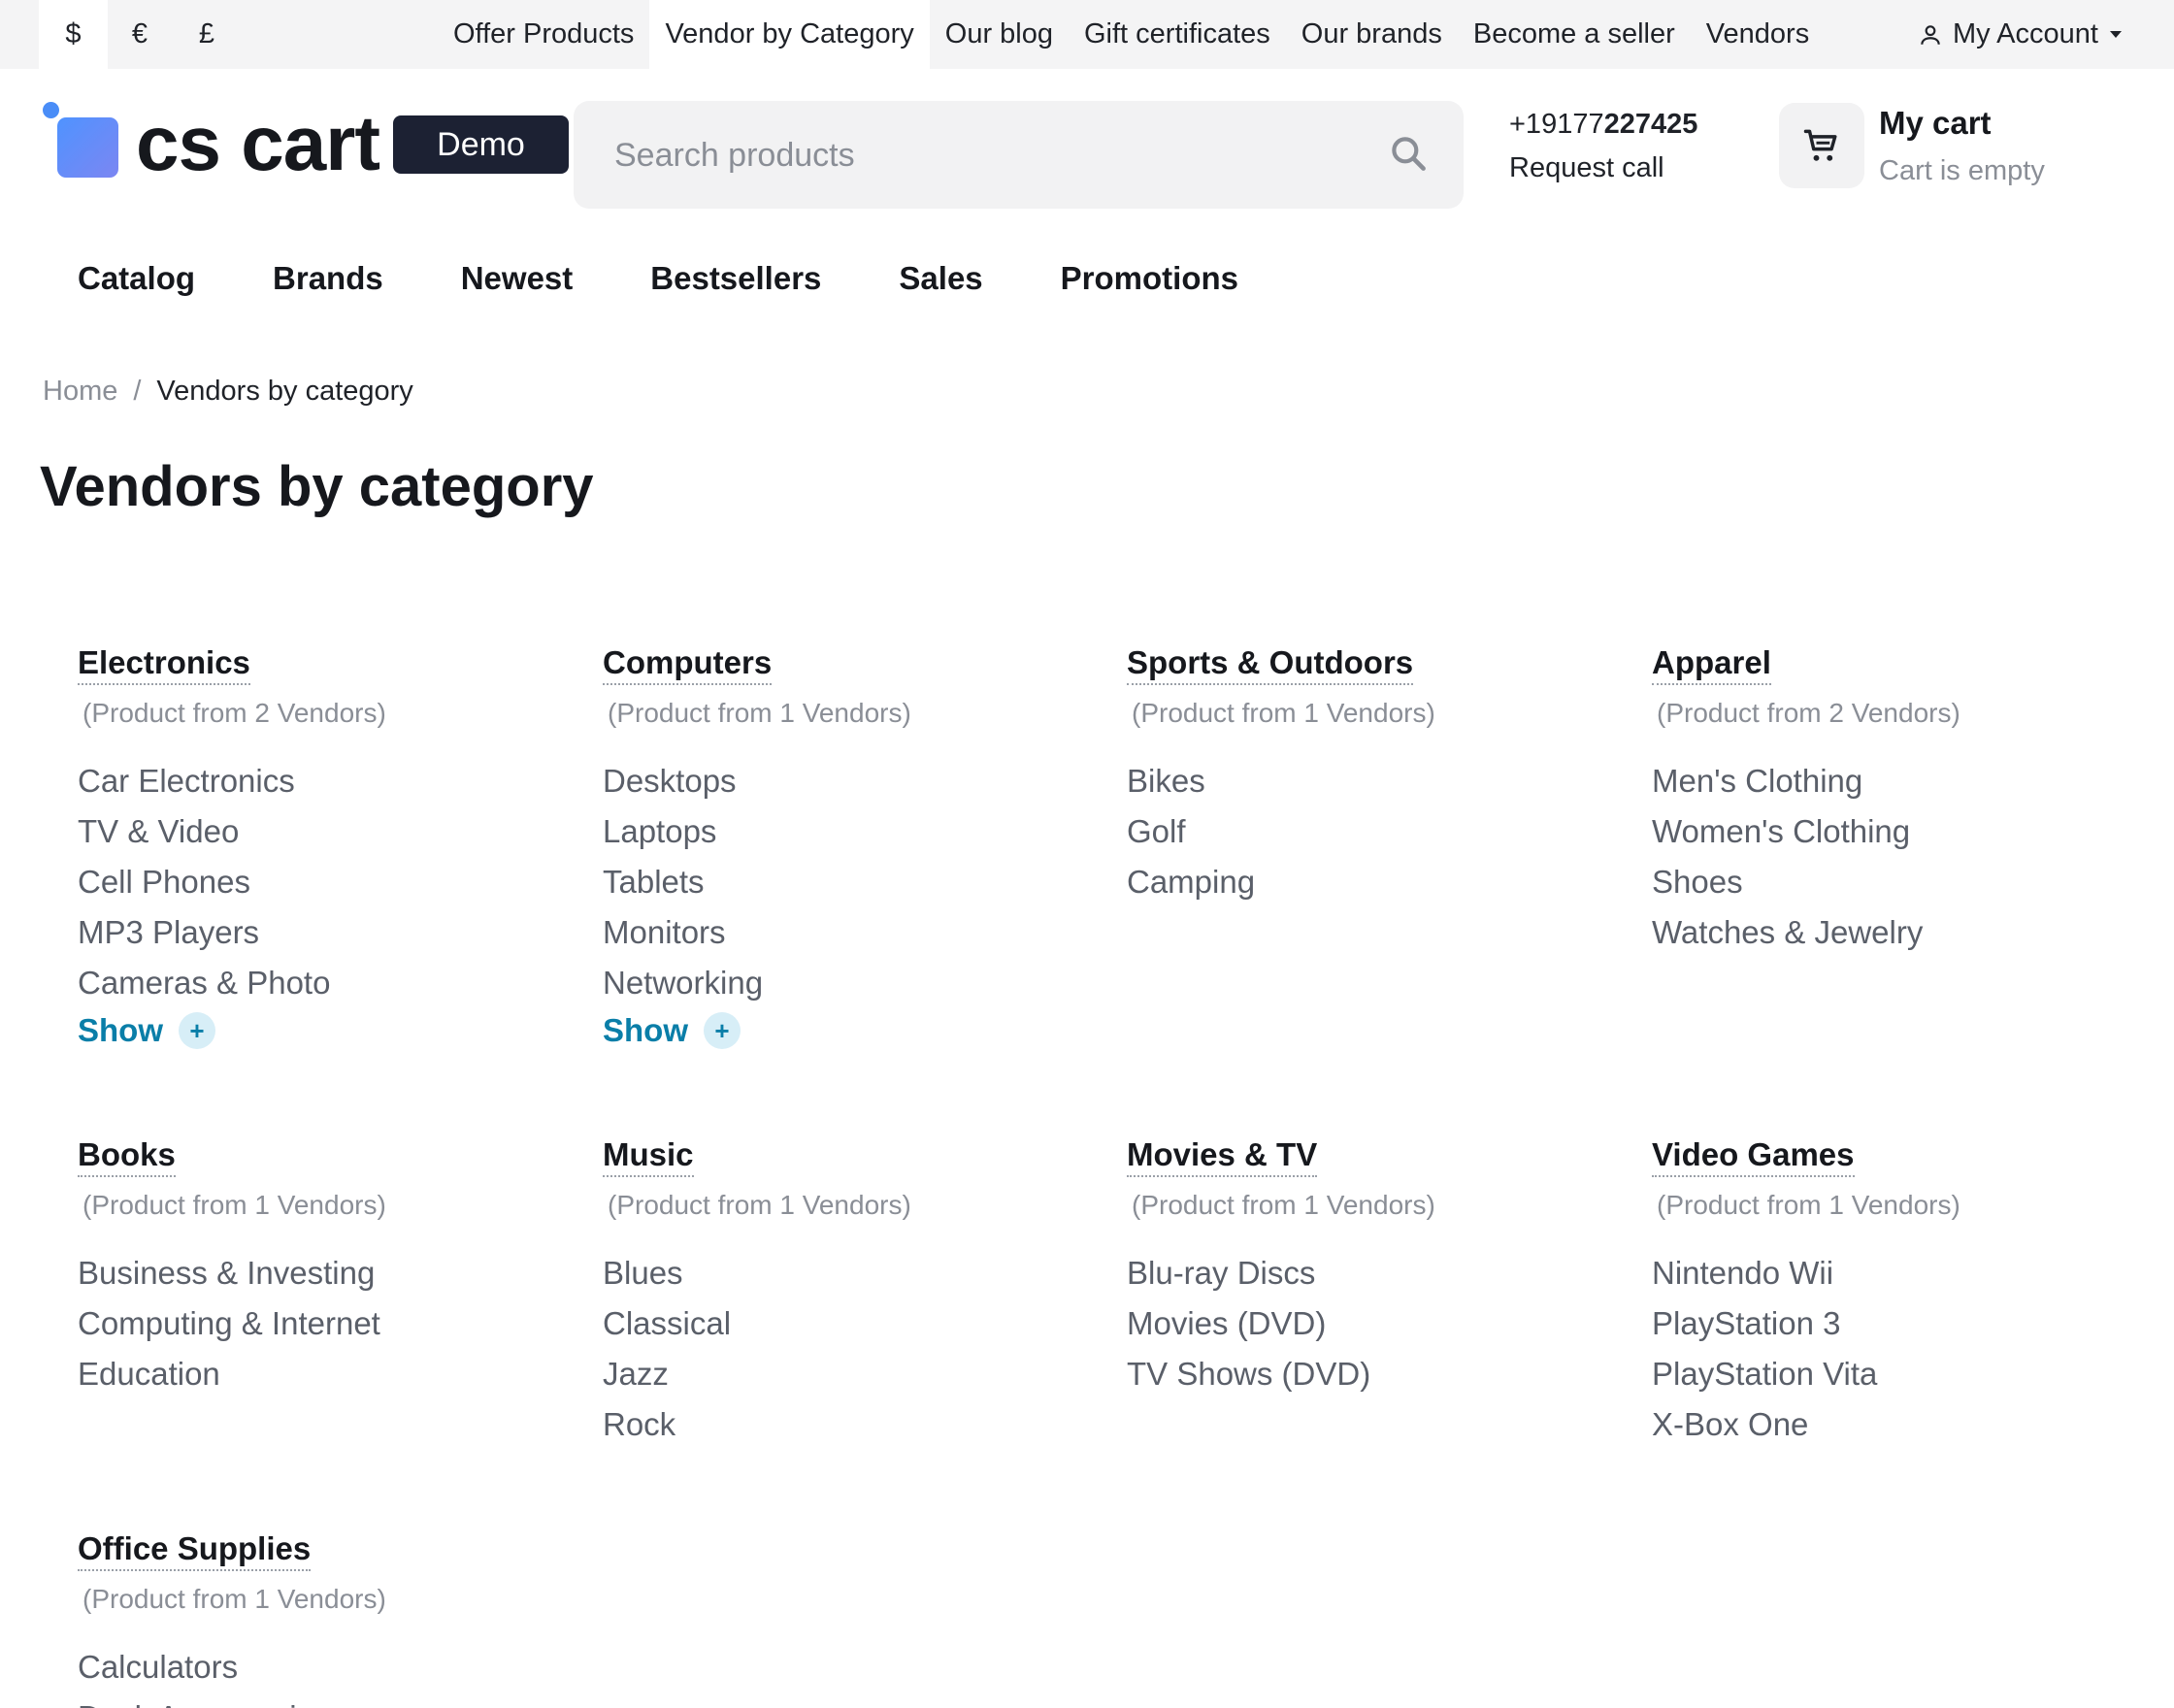  Describe the element at coordinates (1650, 125) in the screenshot. I see `phone-suffix: 227425` at that location.